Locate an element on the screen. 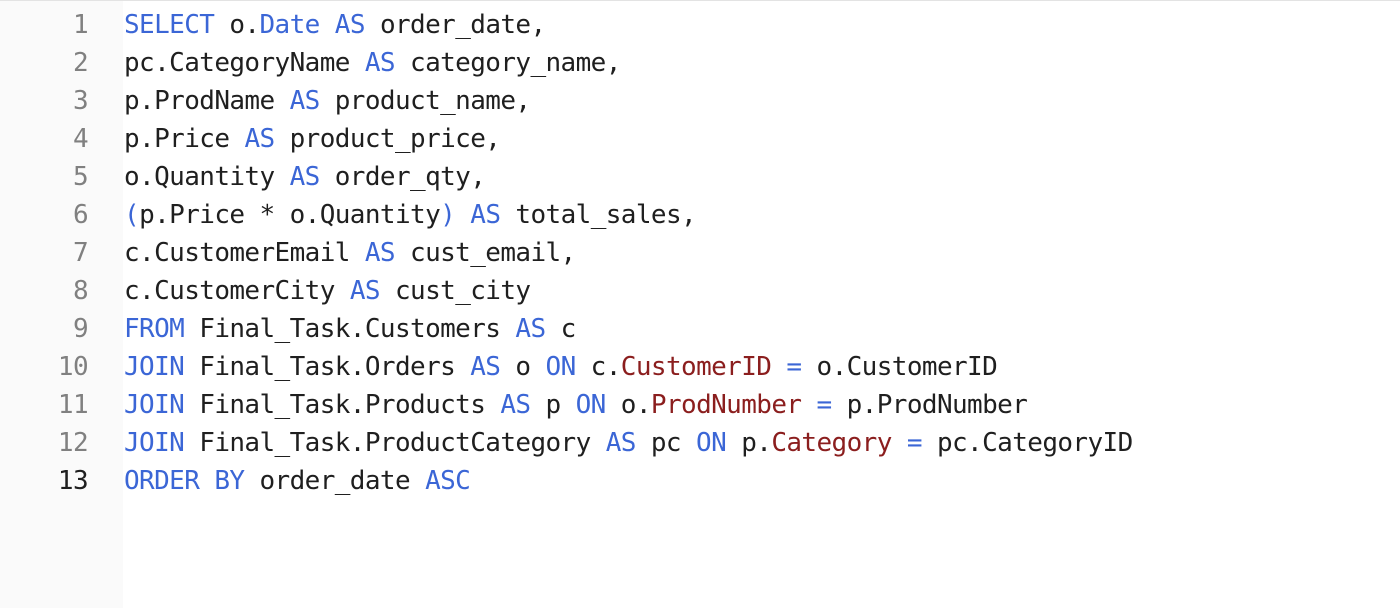 The height and width of the screenshot is (608, 1400). line-number: 1 is located at coordinates (80, 25).